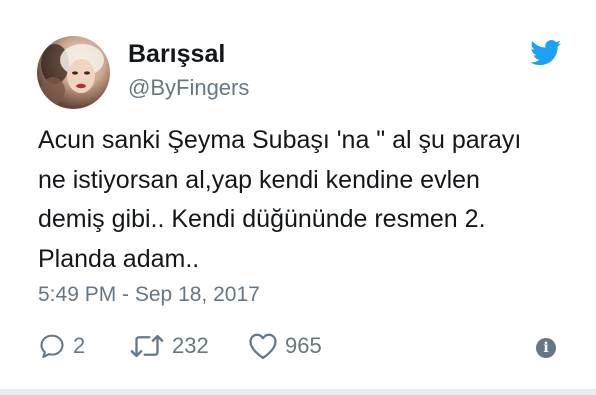 The width and height of the screenshot is (596, 395). Describe the element at coordinates (79, 345) in the screenshot. I see `reply-count: 2` at that location.